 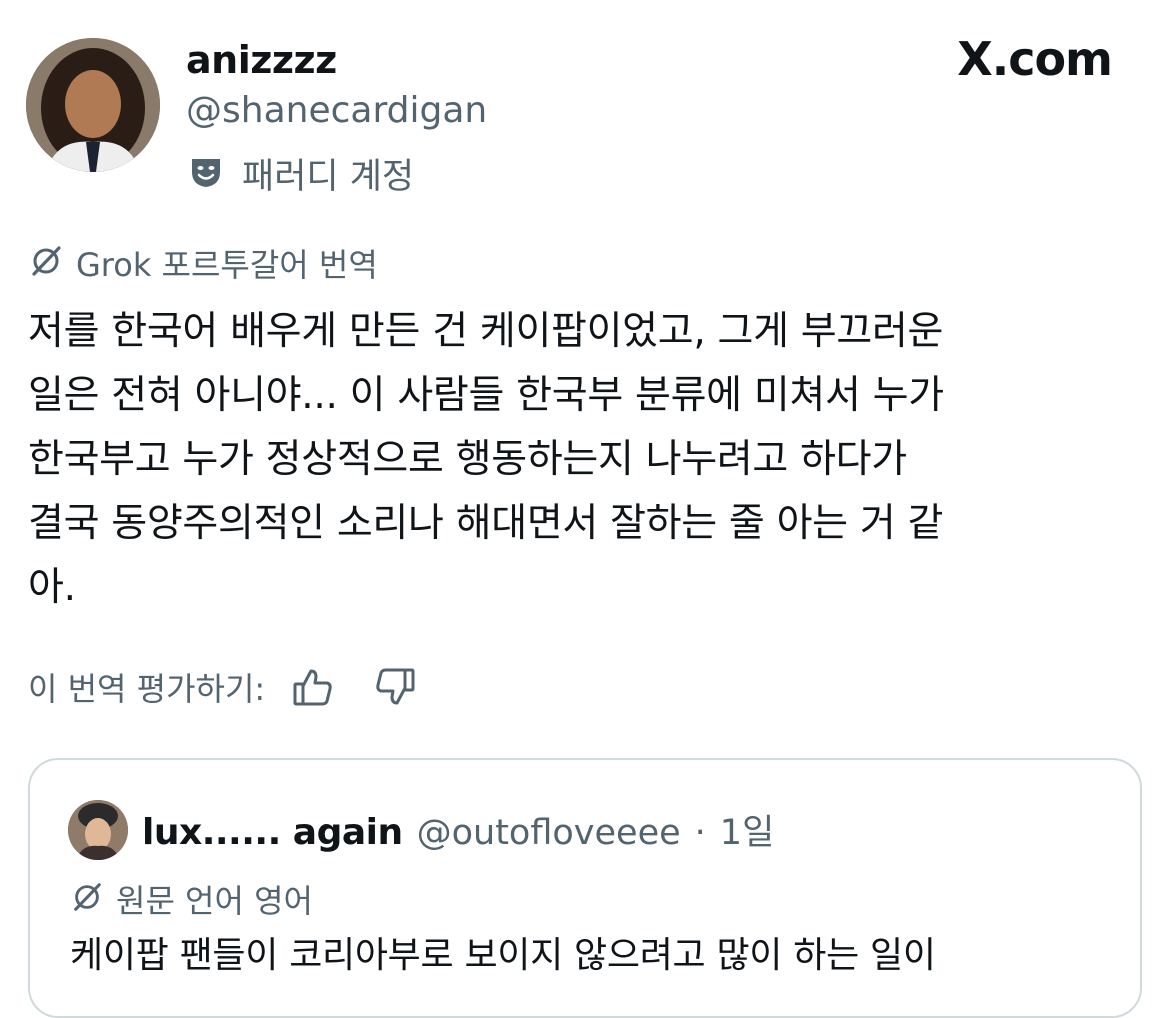 What do you see at coordinates (214, 901) in the screenshot?
I see `quoted-original-language-label: 원문 언어 영어` at bounding box center [214, 901].